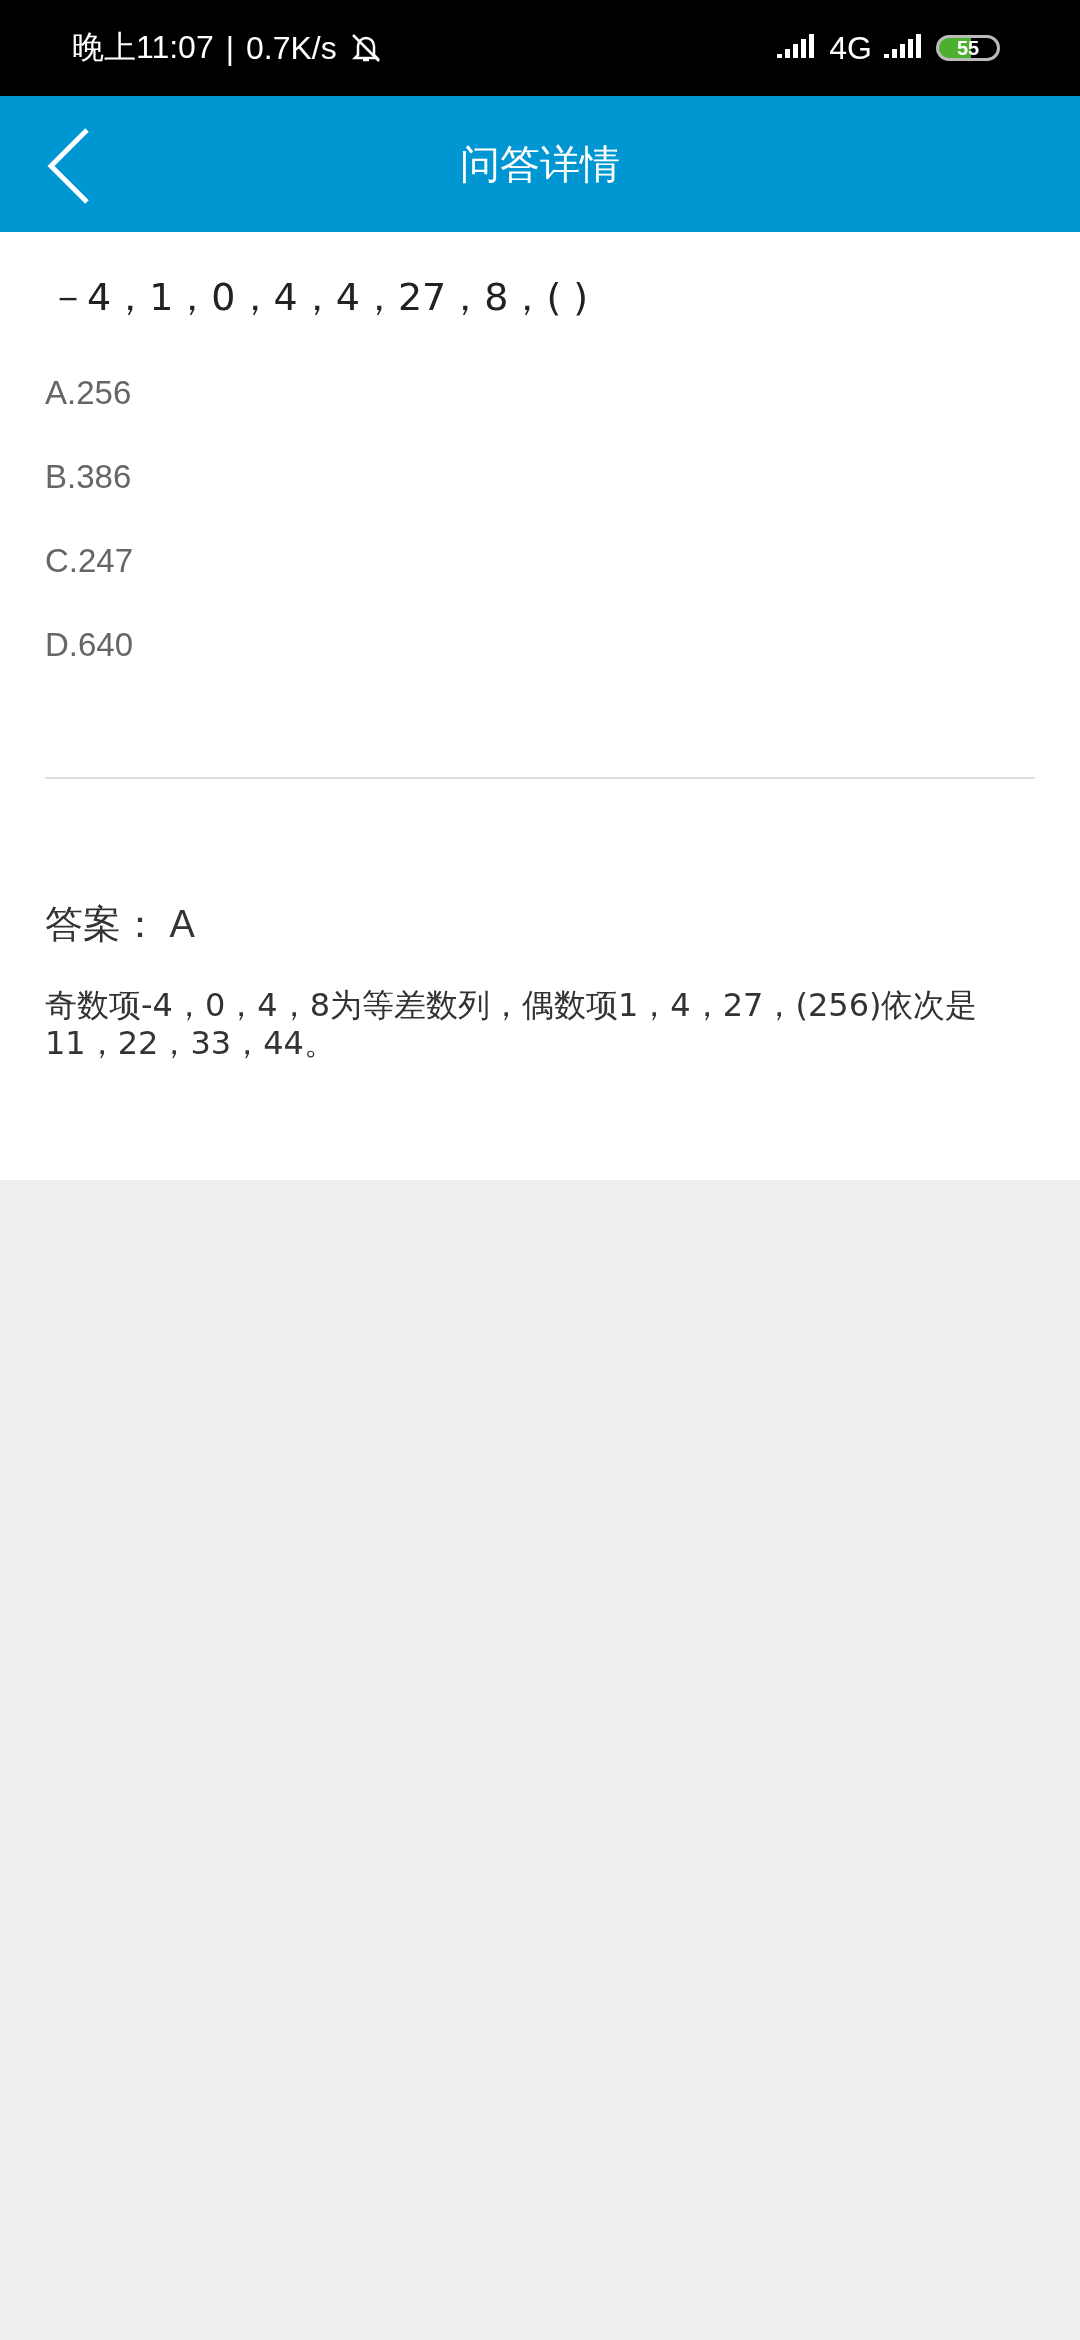 This screenshot has height=2340, width=1080. Describe the element at coordinates (512, 1024) in the screenshot. I see `explanation-text: 奇数项-4，0，4，8为等差数列，偶数项1，4，27，(256)依次是11，22，33，44。` at that location.